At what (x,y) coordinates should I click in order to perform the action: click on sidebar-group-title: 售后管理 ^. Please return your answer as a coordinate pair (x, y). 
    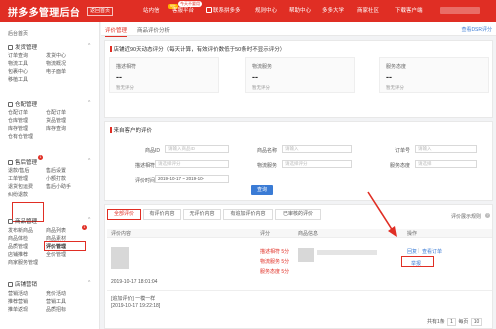
    Looking at the image, I should click on (49, 162).